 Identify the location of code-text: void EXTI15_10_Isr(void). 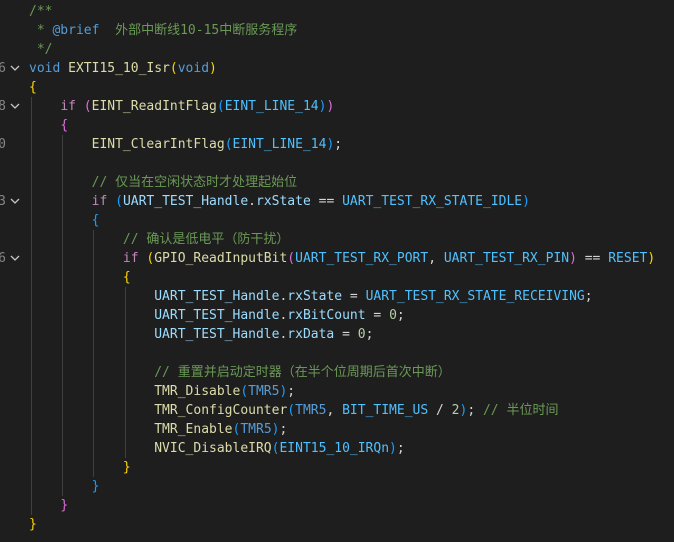
(123, 68).